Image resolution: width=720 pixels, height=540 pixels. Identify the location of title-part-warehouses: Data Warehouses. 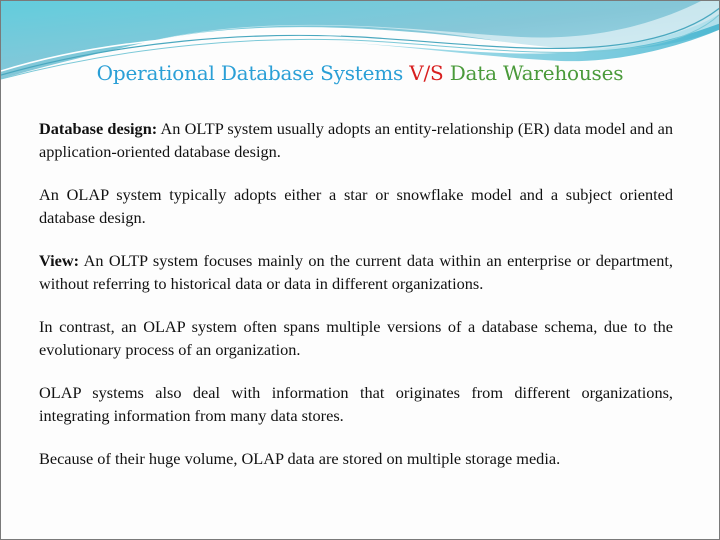
(533, 73).